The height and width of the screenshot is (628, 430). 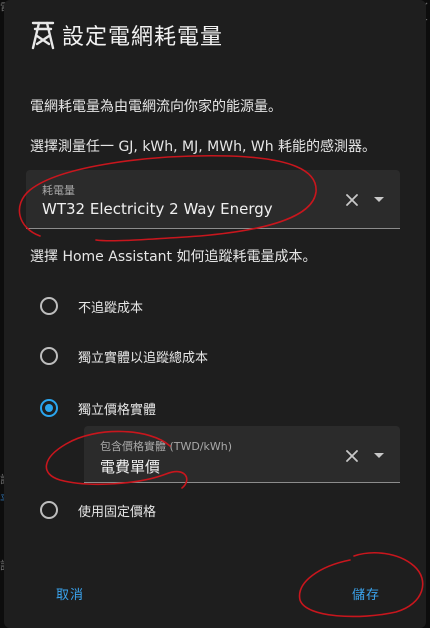 I want to click on dialog-header: 設定電網耗電量, so click(x=126, y=35).